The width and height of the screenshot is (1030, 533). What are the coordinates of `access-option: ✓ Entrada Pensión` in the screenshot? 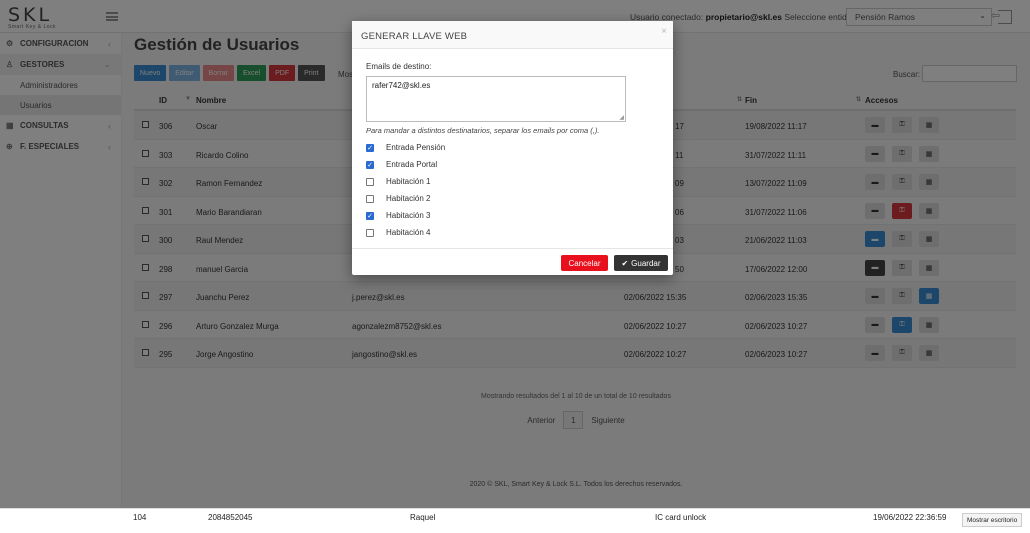 It's located at (514, 147).